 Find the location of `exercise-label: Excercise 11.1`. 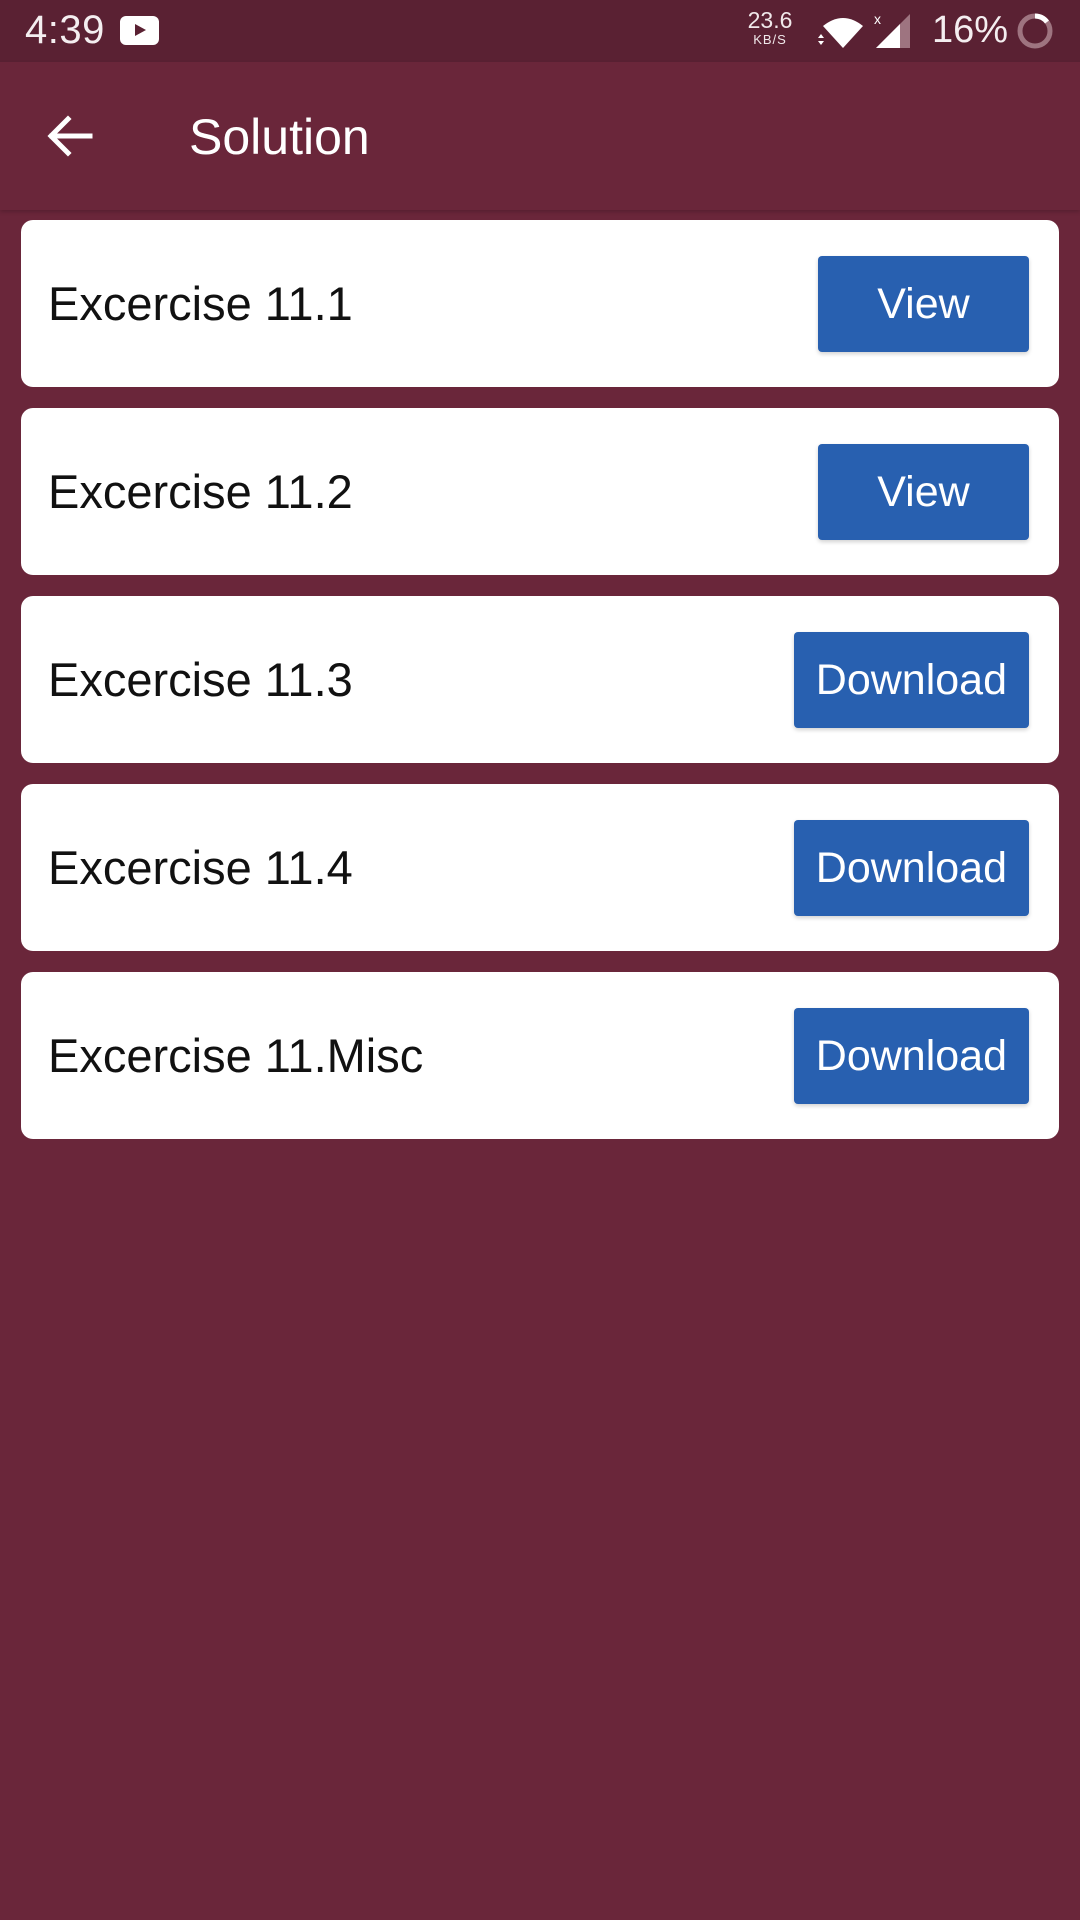

exercise-label: Excercise 11.1 is located at coordinates (200, 303).